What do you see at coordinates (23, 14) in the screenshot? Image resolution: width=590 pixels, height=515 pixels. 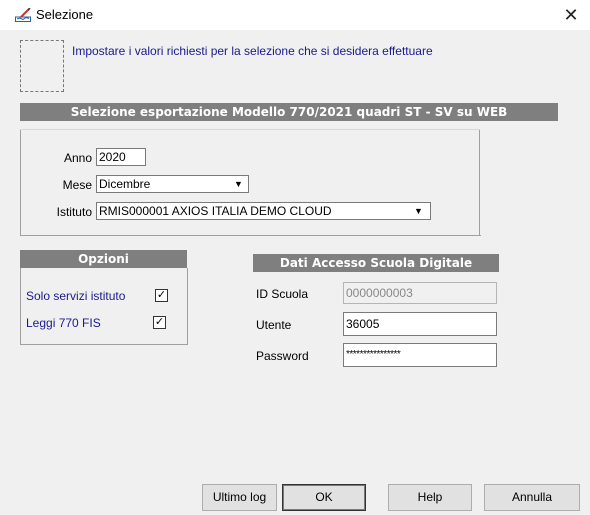 I see `pen-chart-icon` at bounding box center [23, 14].